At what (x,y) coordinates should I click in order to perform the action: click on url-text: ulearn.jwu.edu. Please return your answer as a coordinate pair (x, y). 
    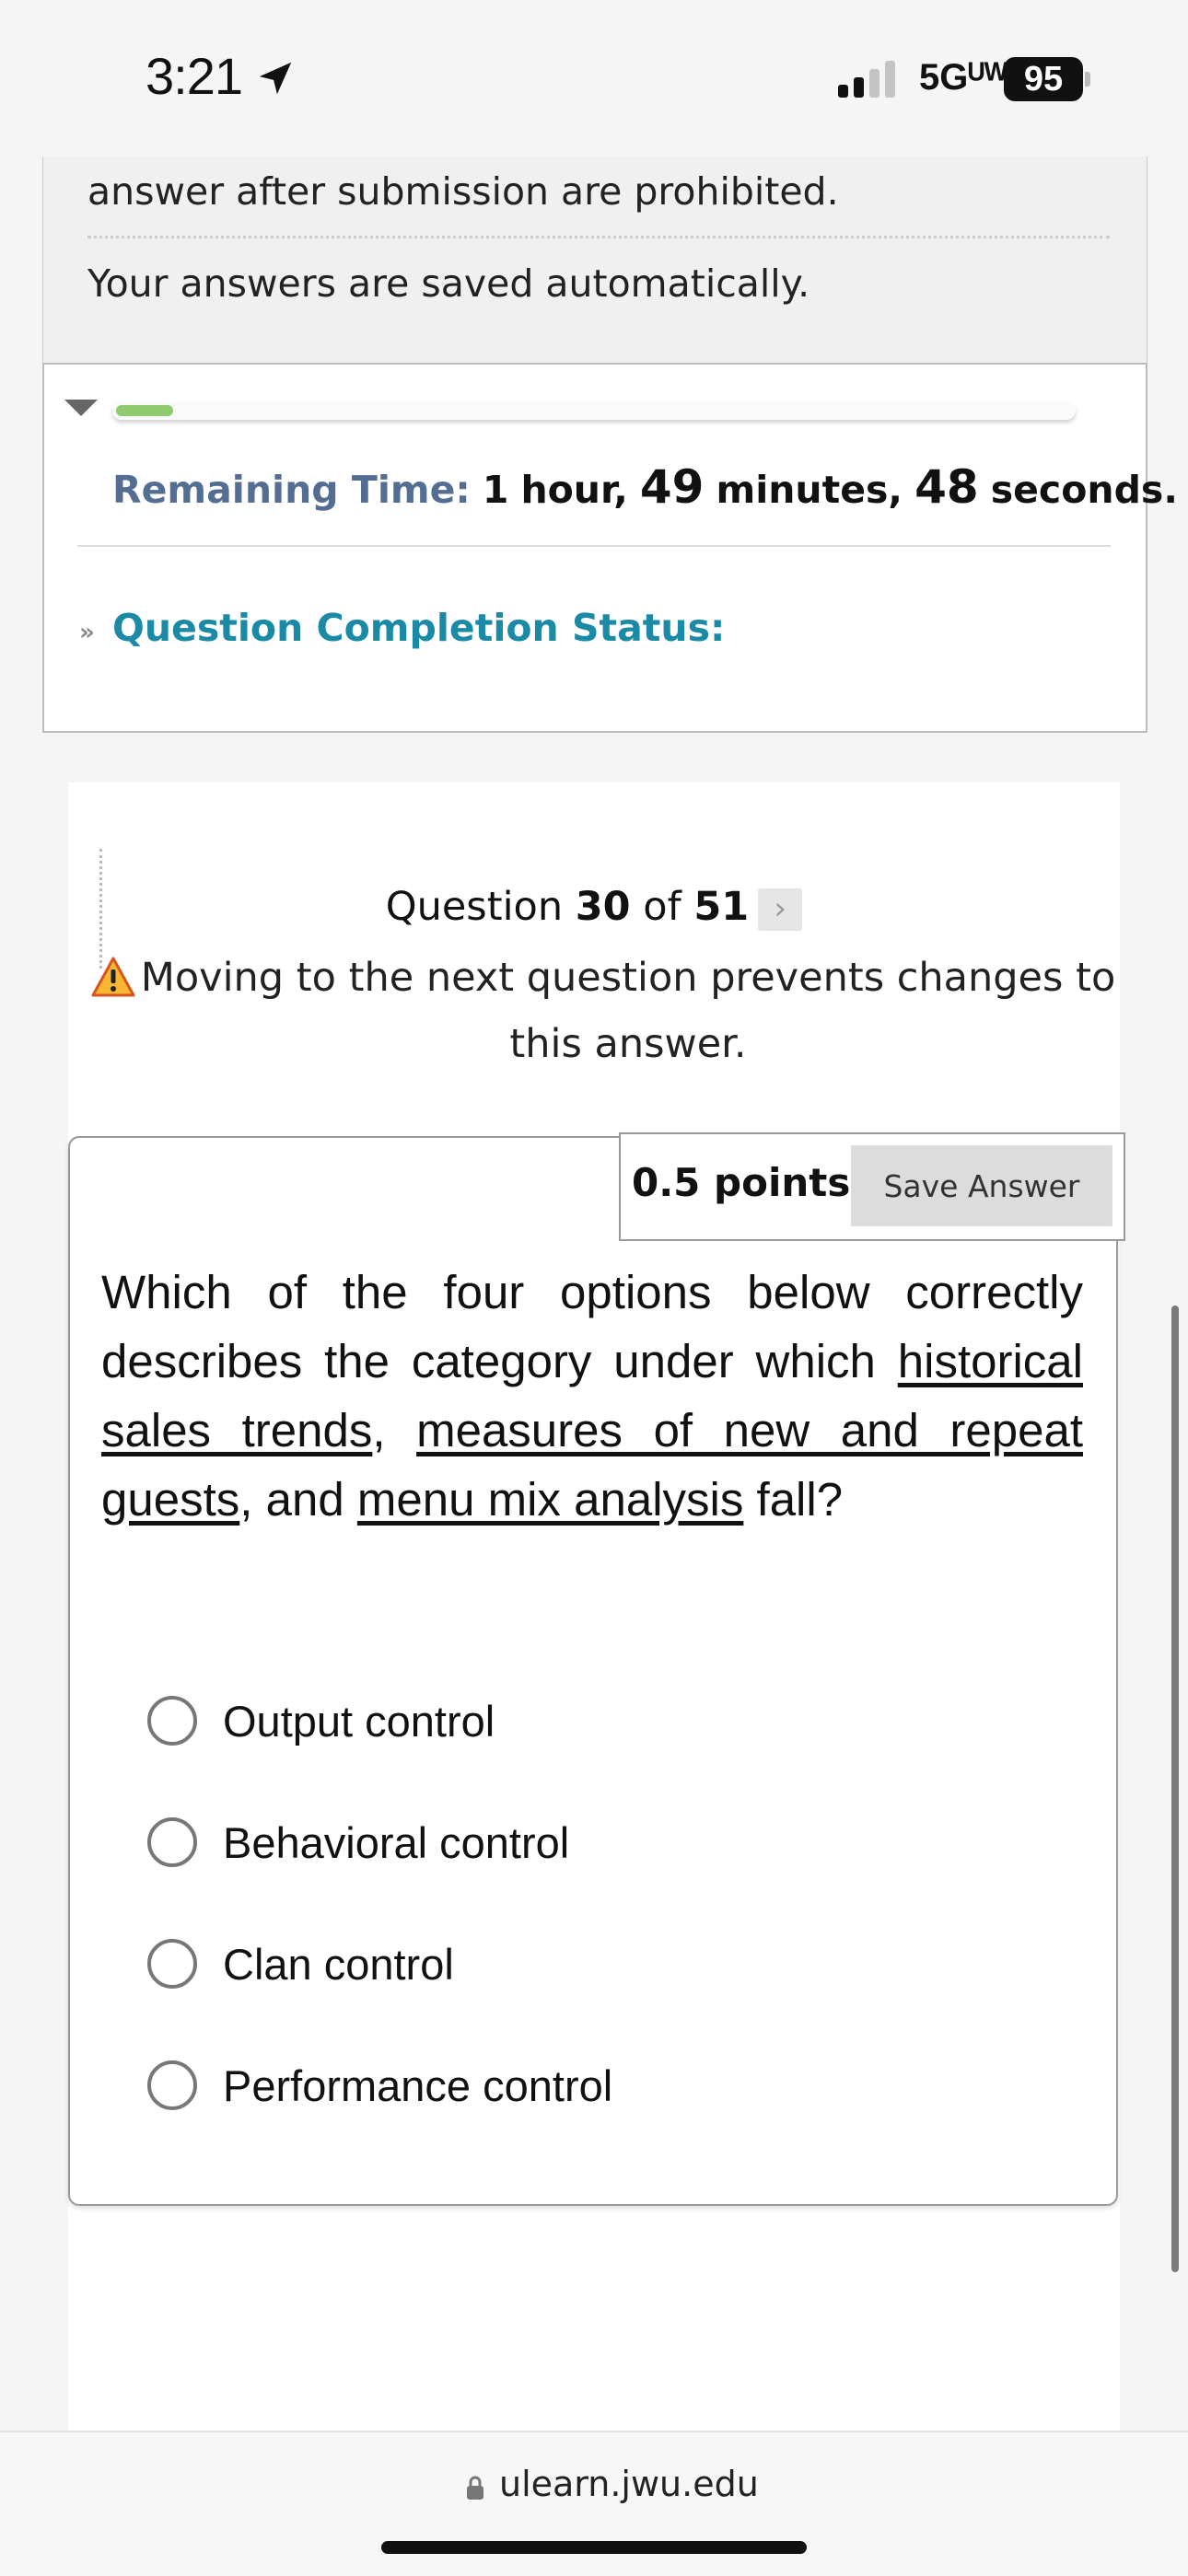
    Looking at the image, I should click on (629, 2484).